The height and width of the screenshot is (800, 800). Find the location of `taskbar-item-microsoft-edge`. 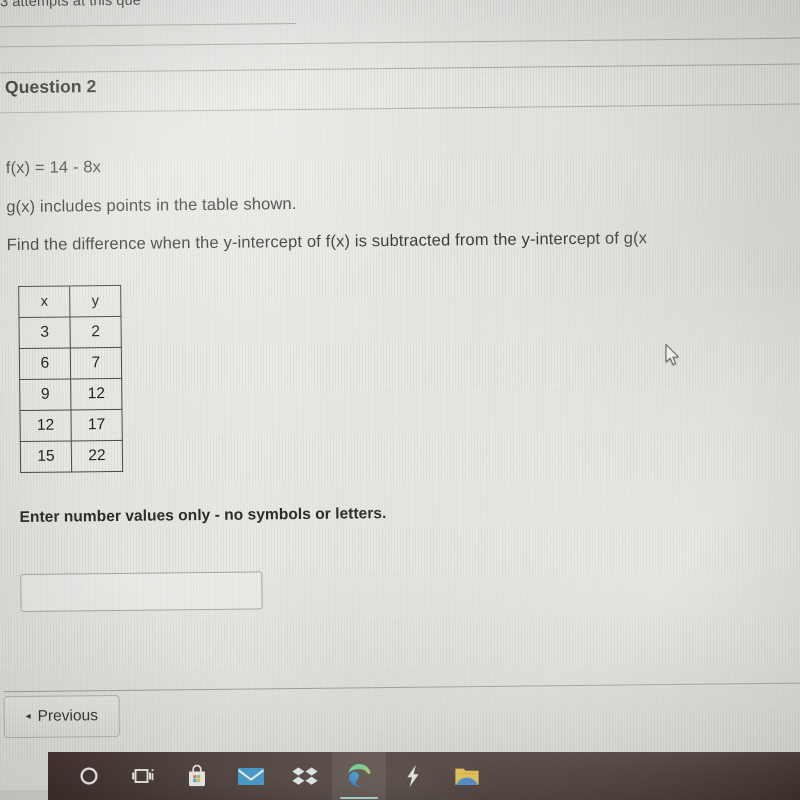

taskbar-item-microsoft-edge is located at coordinates (359, 776).